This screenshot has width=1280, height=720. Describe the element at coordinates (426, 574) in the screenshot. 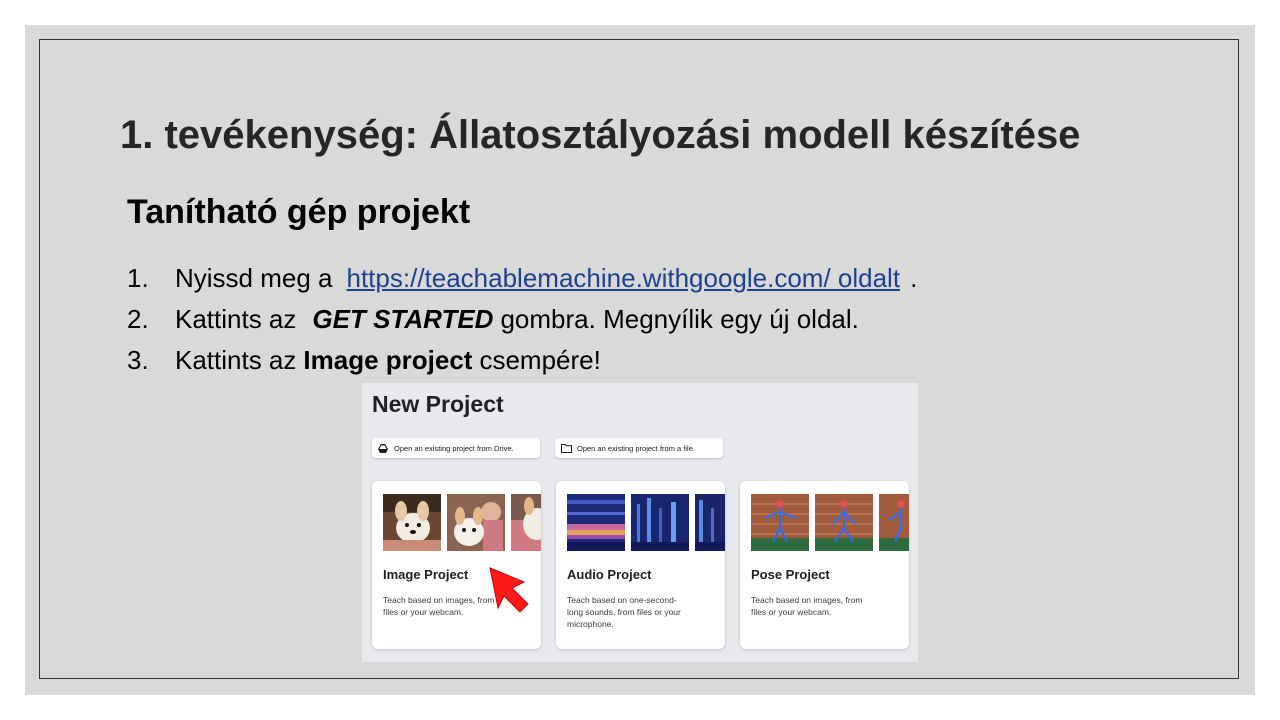

I see `image-project-title: Image Project` at that location.